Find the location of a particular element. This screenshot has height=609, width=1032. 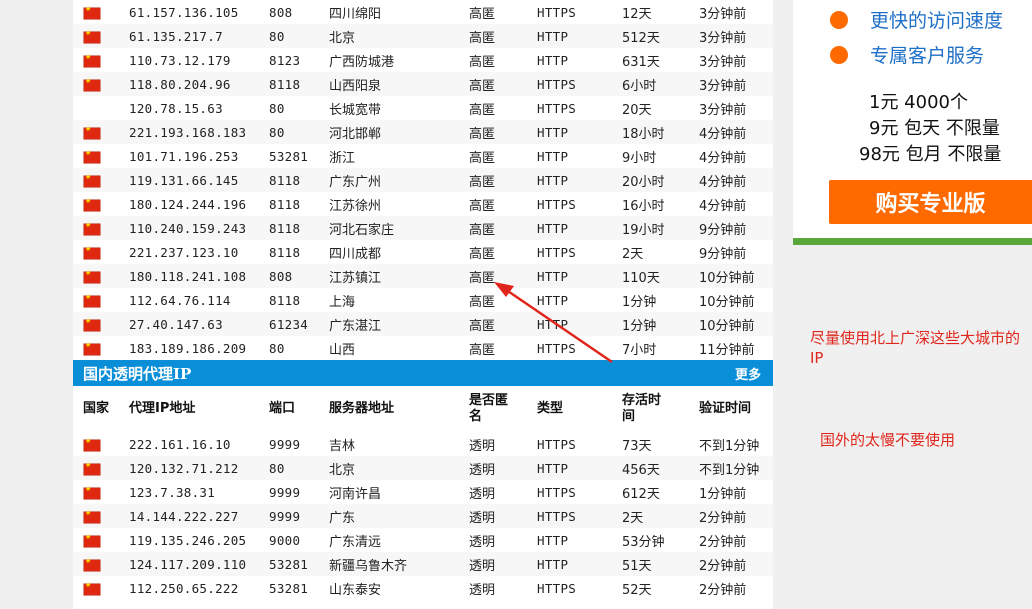

verified-cell: 4分钟前 is located at coordinates (736, 180).